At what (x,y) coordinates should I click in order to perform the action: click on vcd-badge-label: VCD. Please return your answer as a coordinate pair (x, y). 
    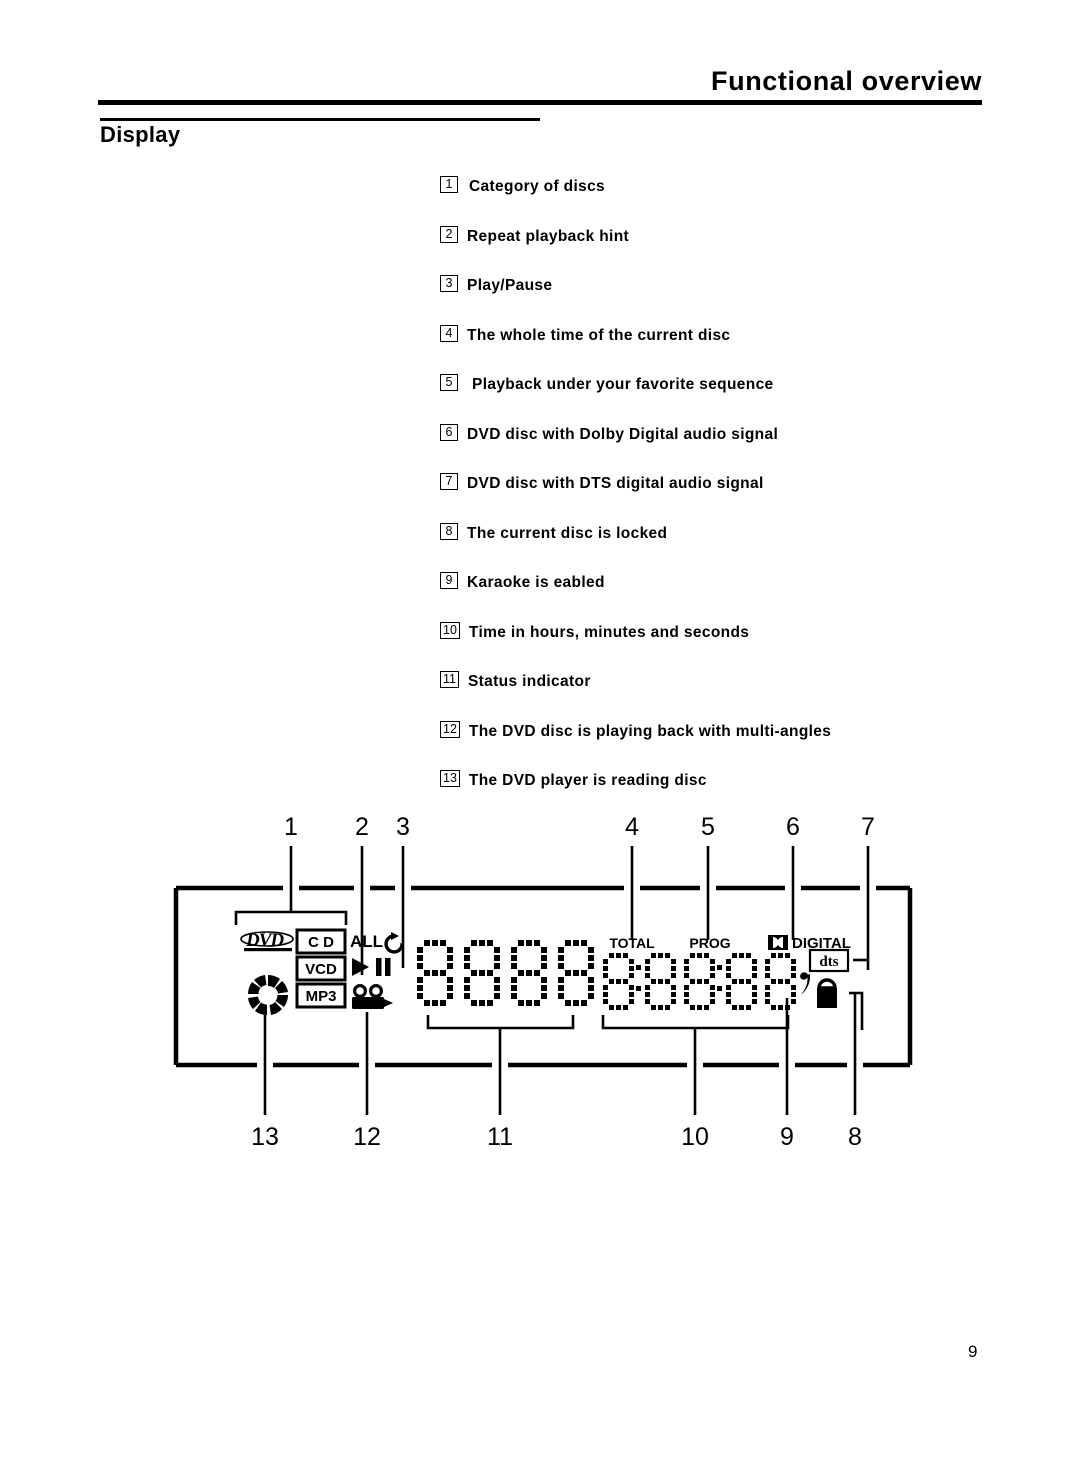
    Looking at the image, I should click on (321, 969).